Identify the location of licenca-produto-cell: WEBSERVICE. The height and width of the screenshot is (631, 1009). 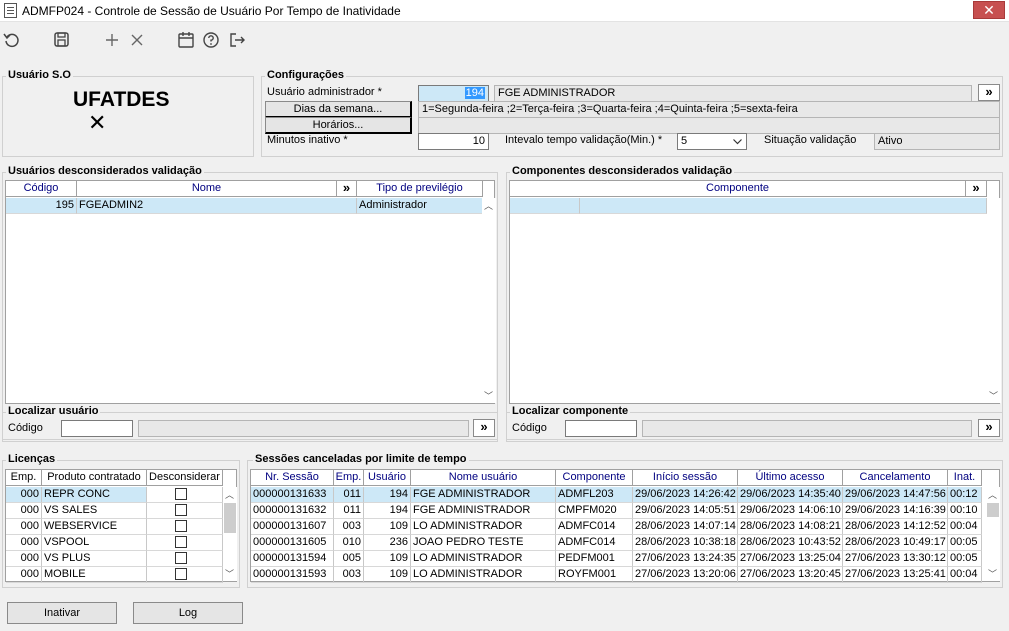
(94, 527).